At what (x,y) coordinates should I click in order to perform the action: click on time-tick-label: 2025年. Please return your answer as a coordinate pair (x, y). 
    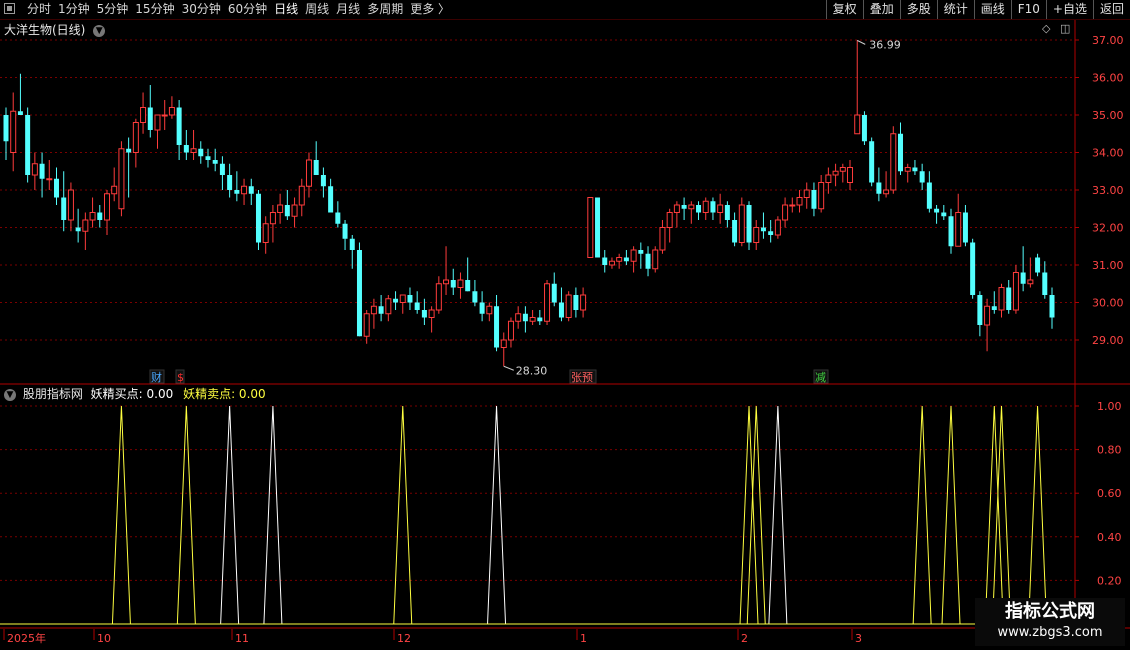
    Looking at the image, I should click on (26, 638).